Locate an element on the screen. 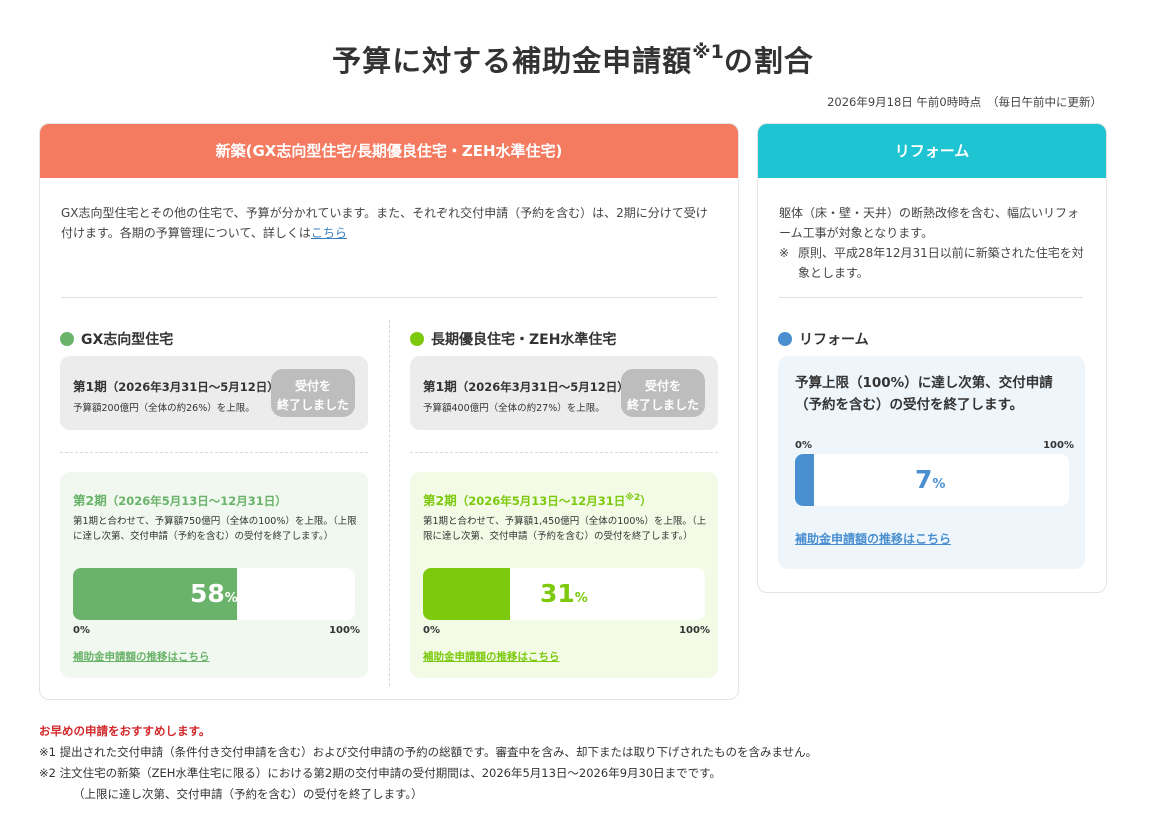 The height and width of the screenshot is (817, 1176). zeh-period2-title: 第2期（2026年5月13日〜12月31日※2） is located at coordinates (537, 500).